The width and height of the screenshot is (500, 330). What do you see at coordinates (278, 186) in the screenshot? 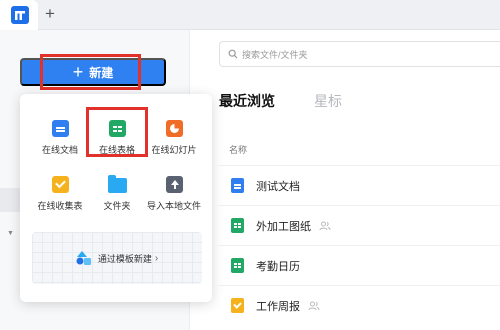
I see `file-name: 测试文档` at bounding box center [278, 186].